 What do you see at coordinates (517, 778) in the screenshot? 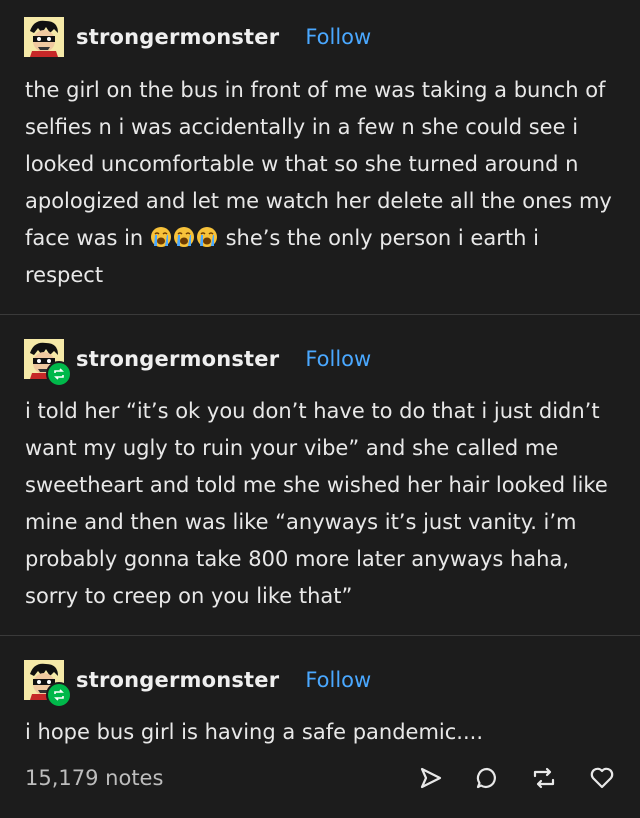
I see `post-actions` at bounding box center [517, 778].